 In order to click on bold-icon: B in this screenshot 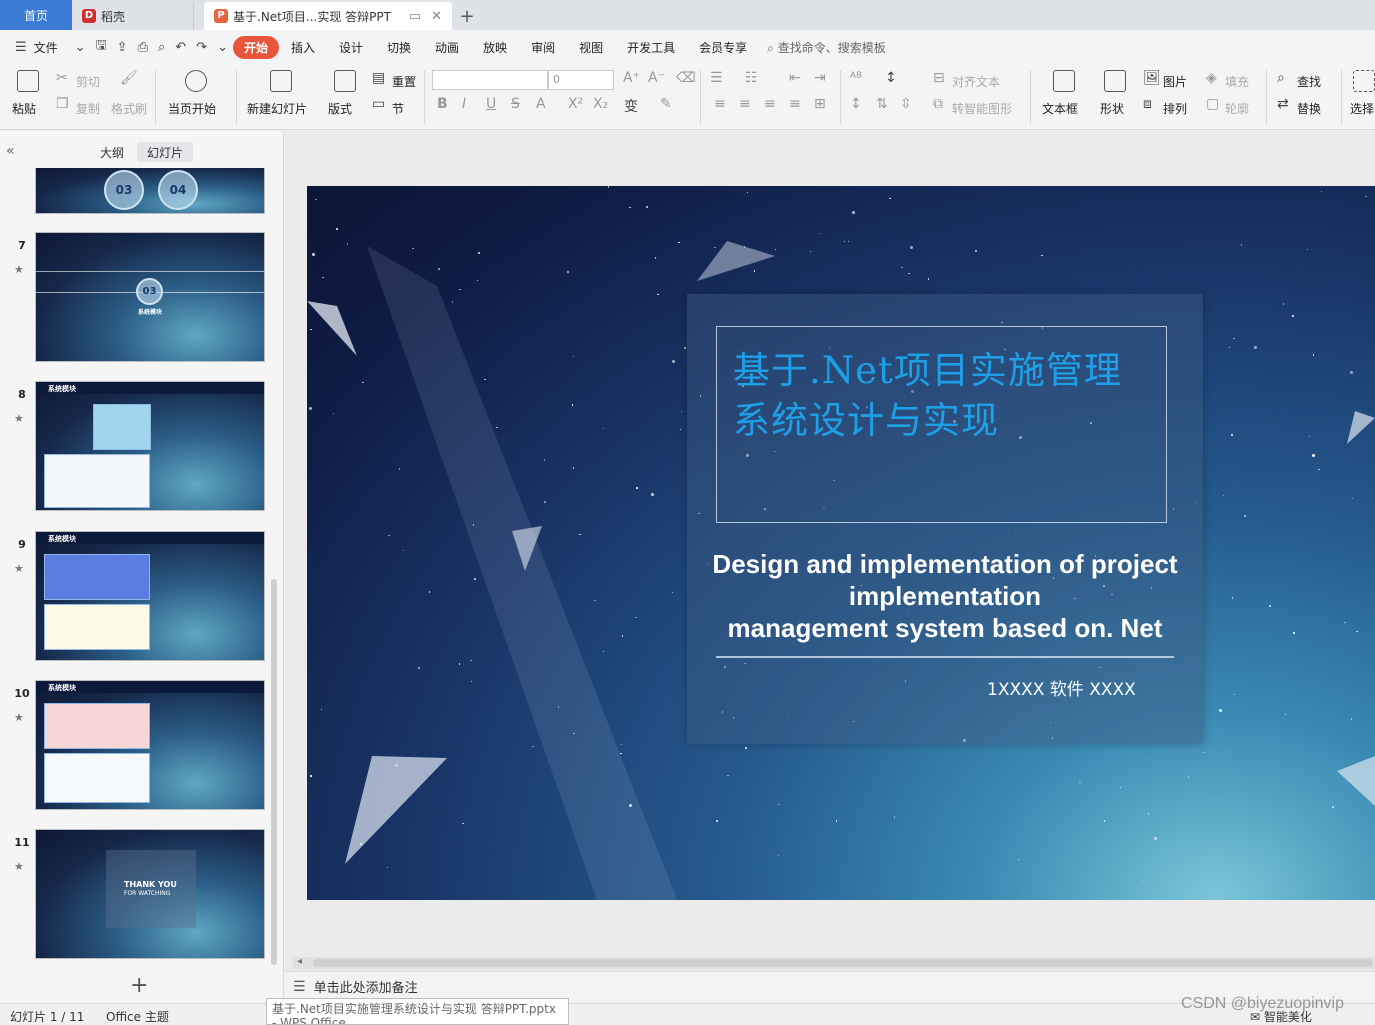, I will do `click(442, 104)`.